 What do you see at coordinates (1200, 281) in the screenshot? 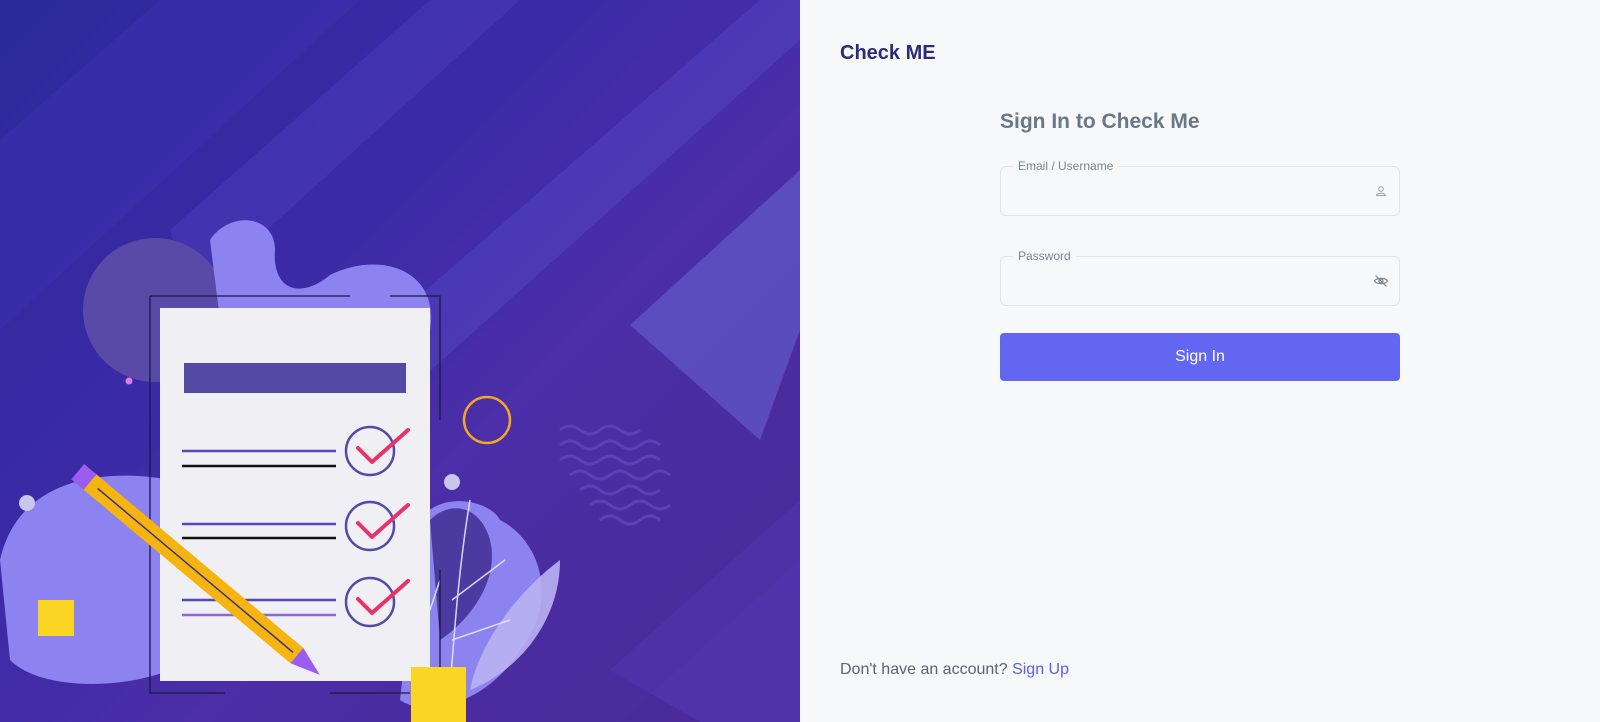
I see `password-input` at bounding box center [1200, 281].